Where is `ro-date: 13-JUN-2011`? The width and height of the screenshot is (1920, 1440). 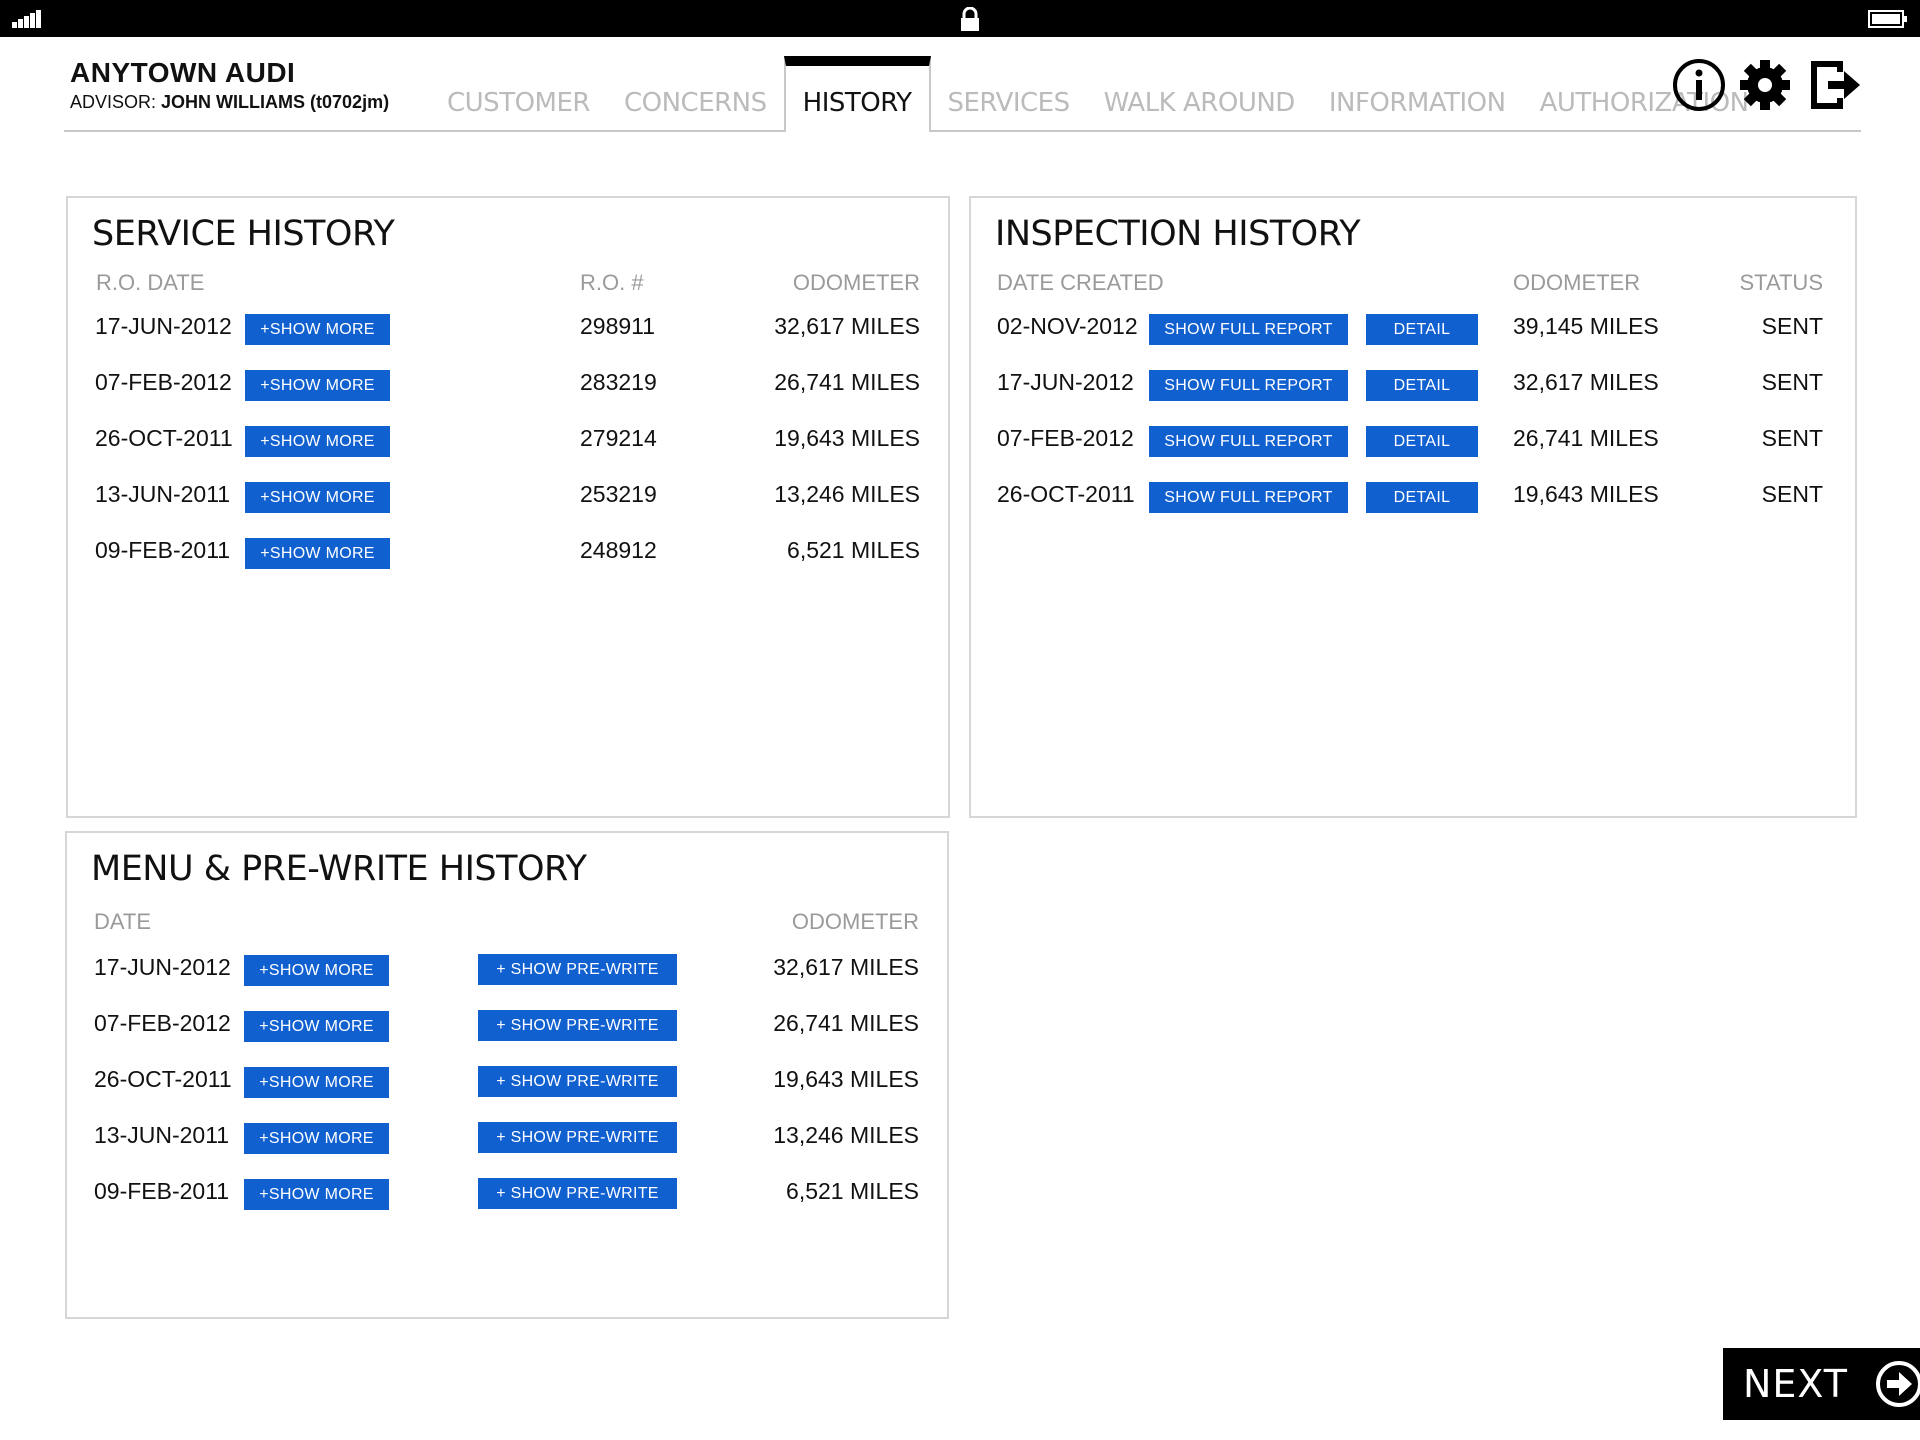
ro-date: 13-JUN-2011 is located at coordinates (163, 494).